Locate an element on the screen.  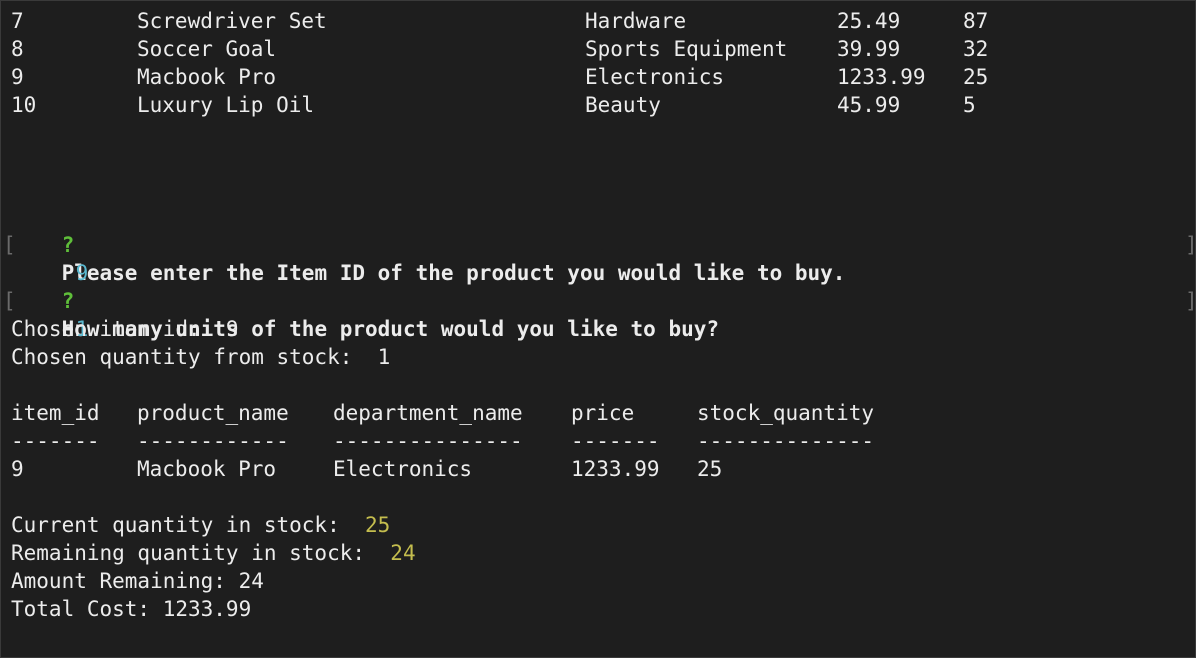
result-table-row: 9 Macbook Pro Electronics 1233.99 25 is located at coordinates (366, 469).